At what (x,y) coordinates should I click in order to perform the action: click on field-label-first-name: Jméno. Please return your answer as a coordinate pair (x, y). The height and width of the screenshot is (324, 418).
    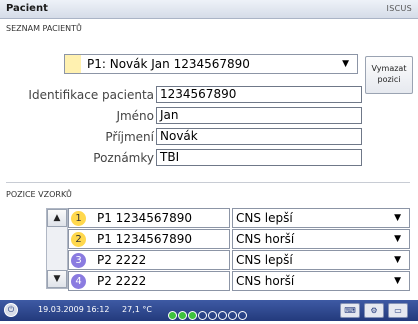
    Looking at the image, I should click on (135, 116).